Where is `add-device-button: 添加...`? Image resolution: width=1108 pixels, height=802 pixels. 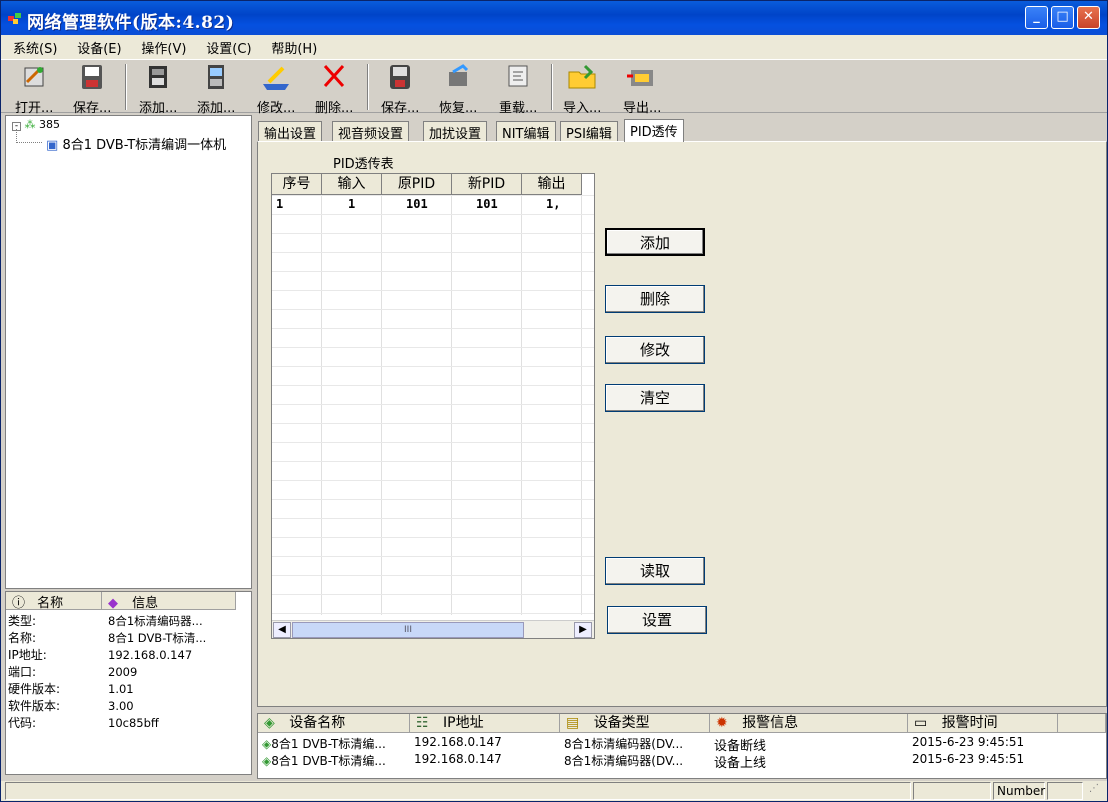 add-device-button: 添加... is located at coordinates (158, 89).